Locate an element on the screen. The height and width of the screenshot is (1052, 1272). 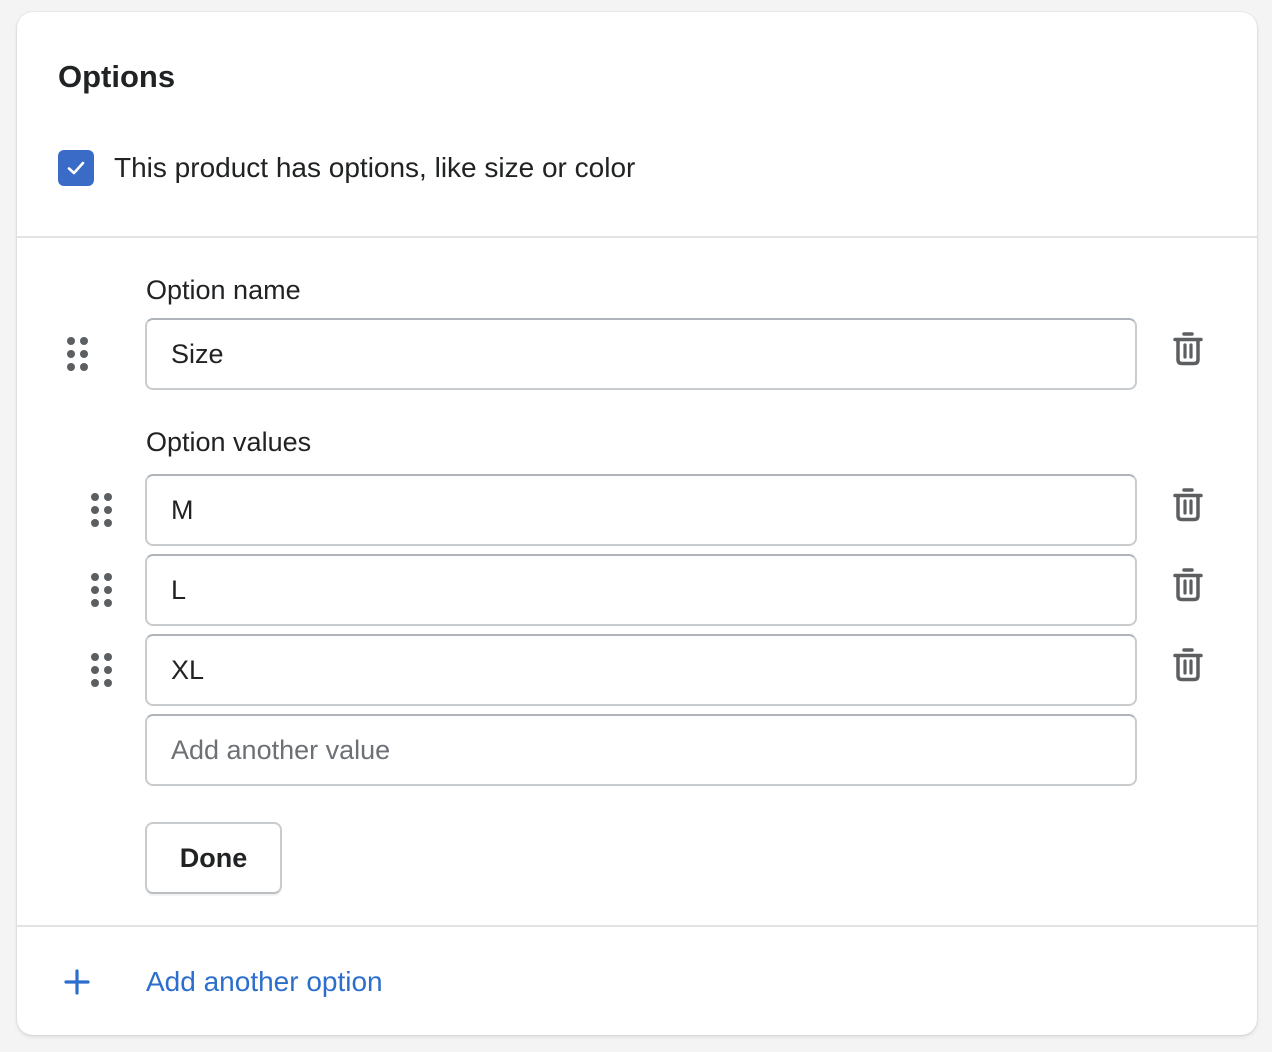
option-name-input is located at coordinates (641, 354).